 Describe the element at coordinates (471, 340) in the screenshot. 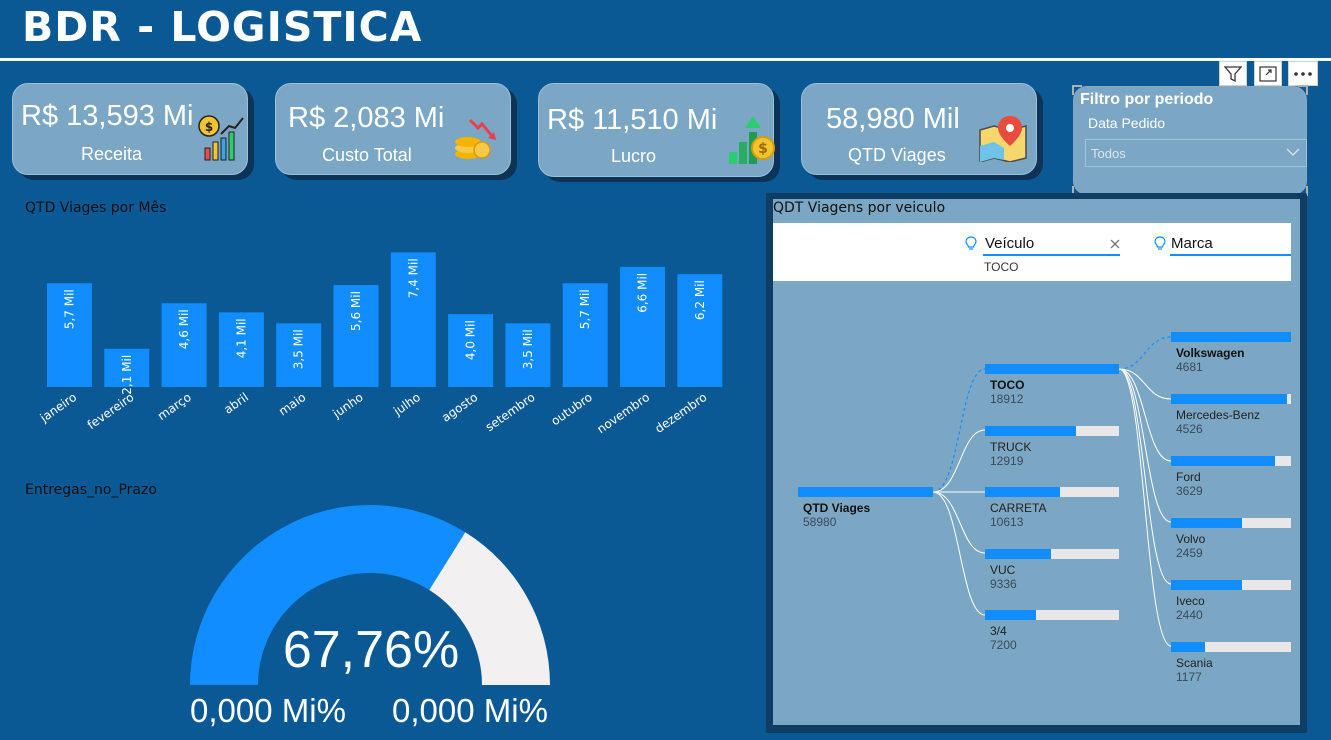

I see `bar-data-label: 4,0 Mil` at that location.